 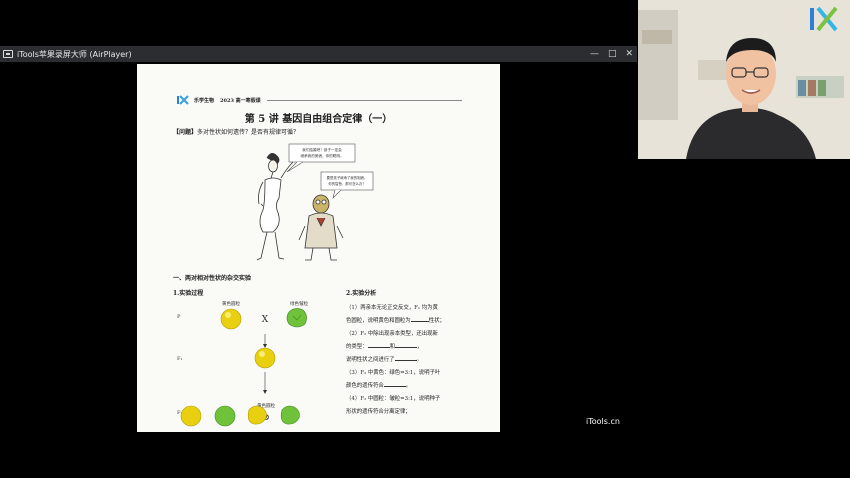 I want to click on f2-green-round-pea-icon, so click(x=225, y=416).